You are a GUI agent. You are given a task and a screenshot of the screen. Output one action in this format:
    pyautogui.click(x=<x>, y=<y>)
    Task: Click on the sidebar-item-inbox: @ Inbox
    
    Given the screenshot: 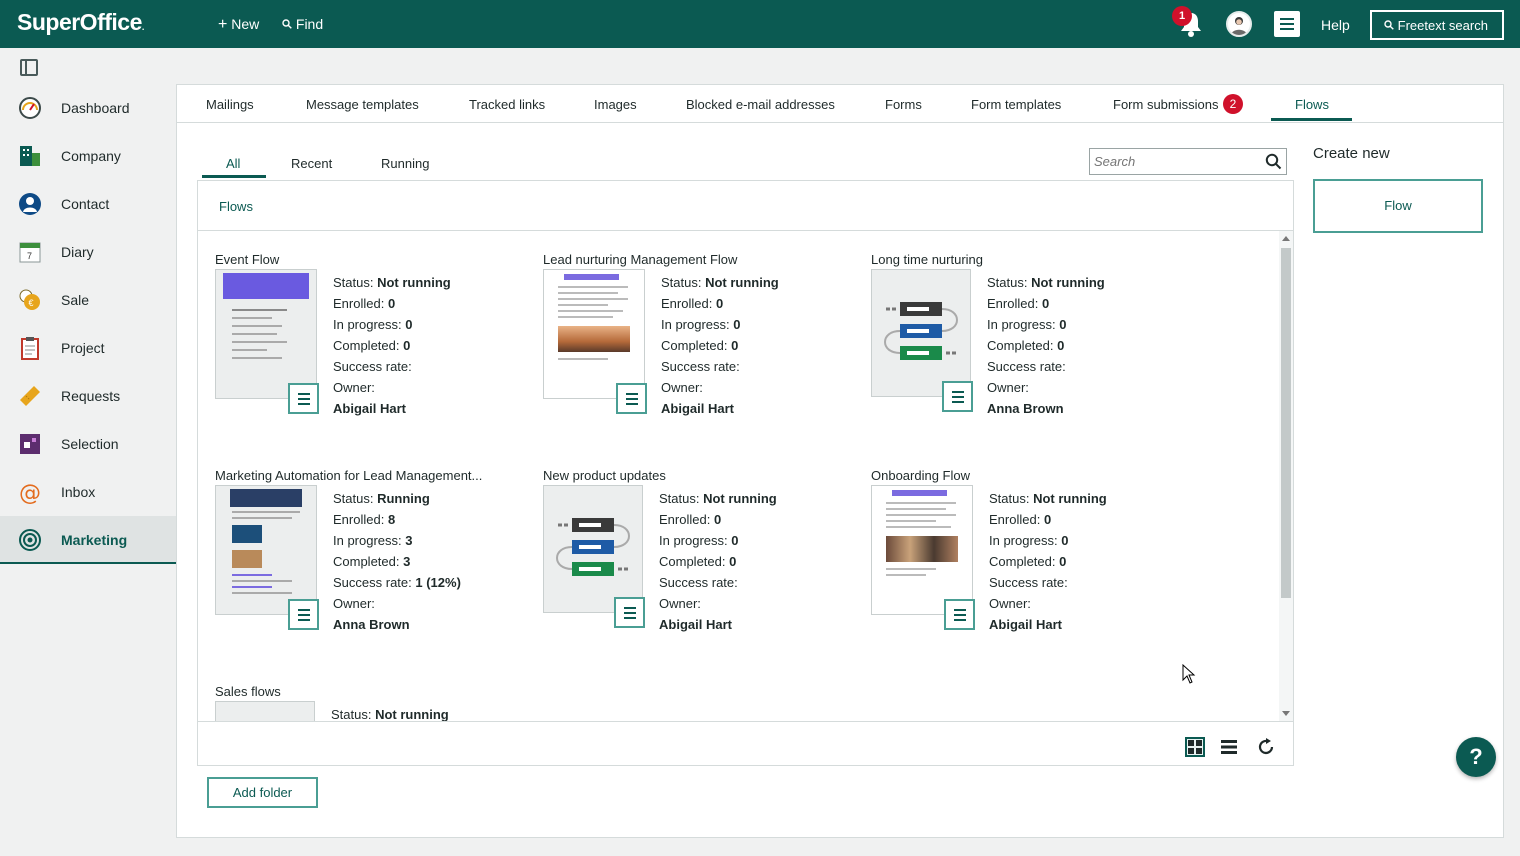 What is the action you would take?
    pyautogui.click(x=88, y=492)
    